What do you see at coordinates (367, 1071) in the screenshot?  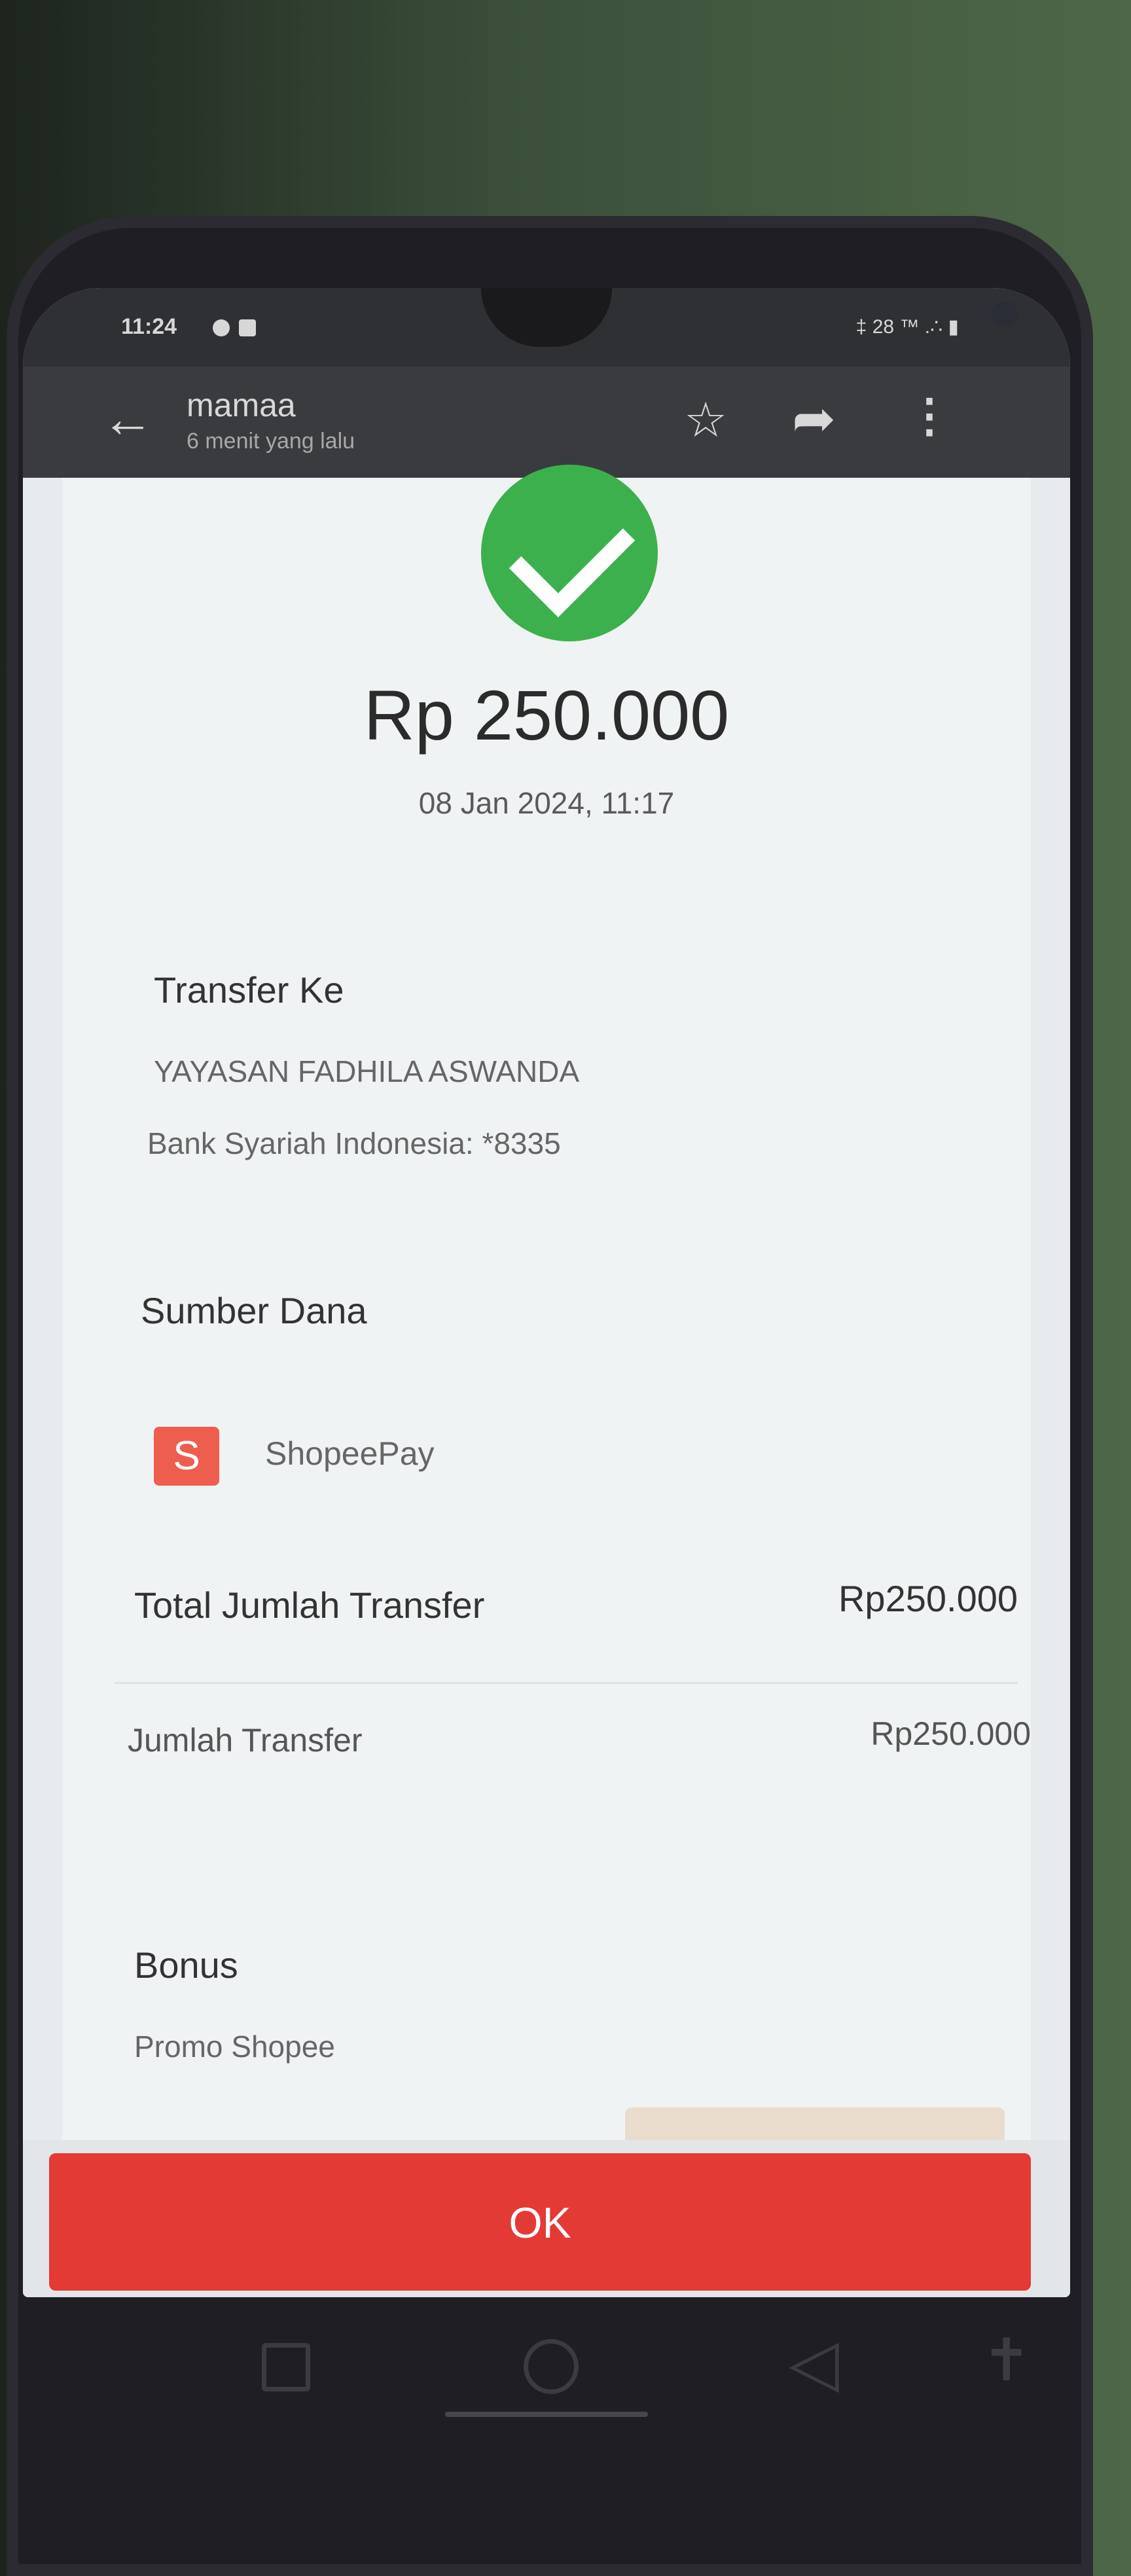 I see `recipient-name: YAYASAN FADHILA ASWANDA` at bounding box center [367, 1071].